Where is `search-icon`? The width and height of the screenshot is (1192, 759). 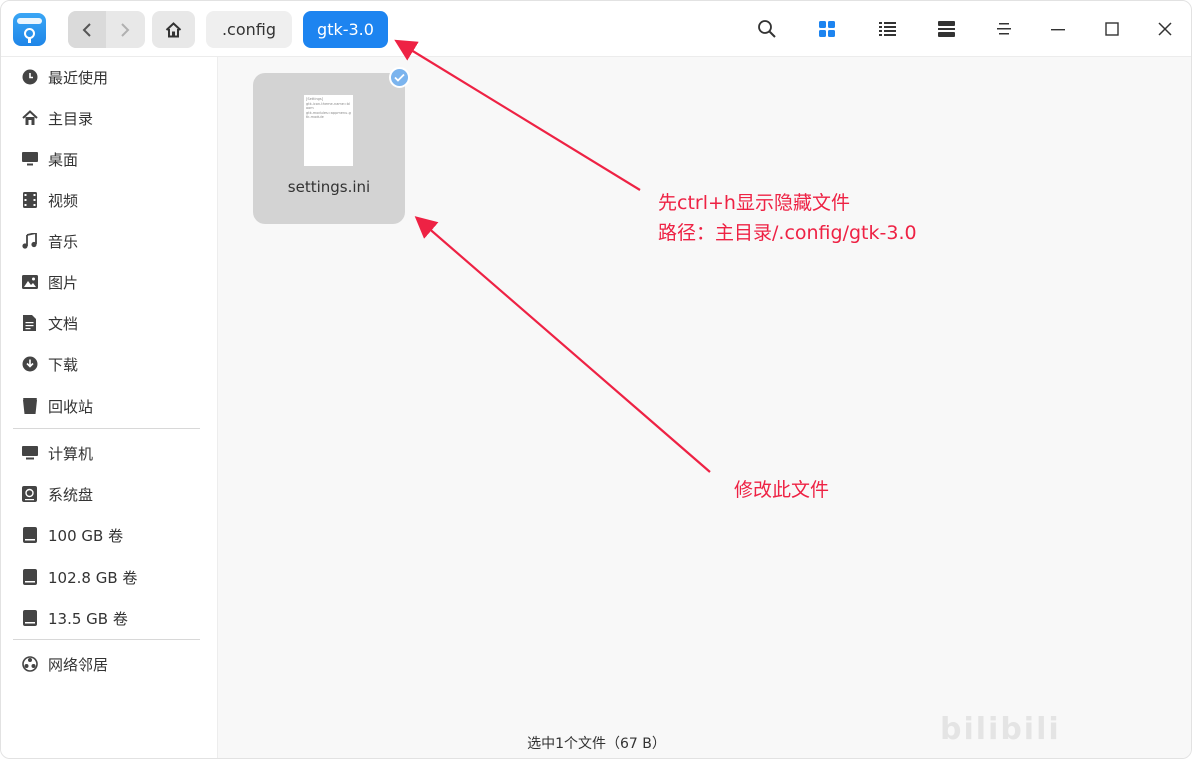
search-icon is located at coordinates (767, 29).